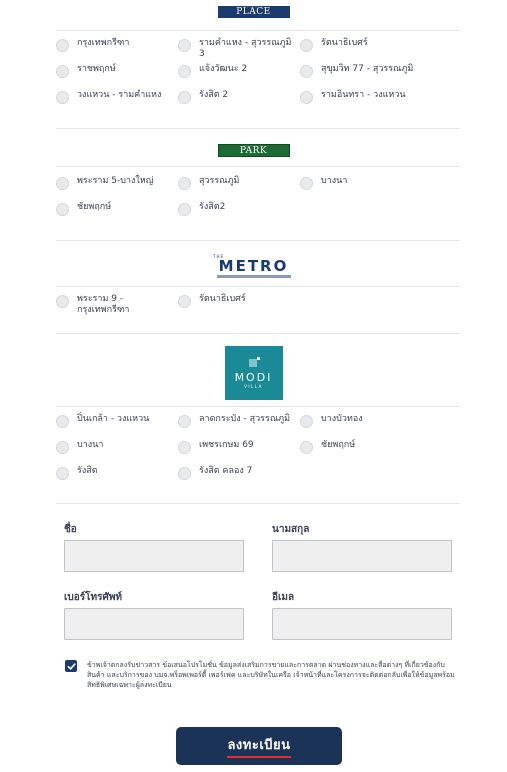 The image size is (507, 772). I want to click on option-place-8: รามอินทรา - วงแหวน, so click(375, 97).